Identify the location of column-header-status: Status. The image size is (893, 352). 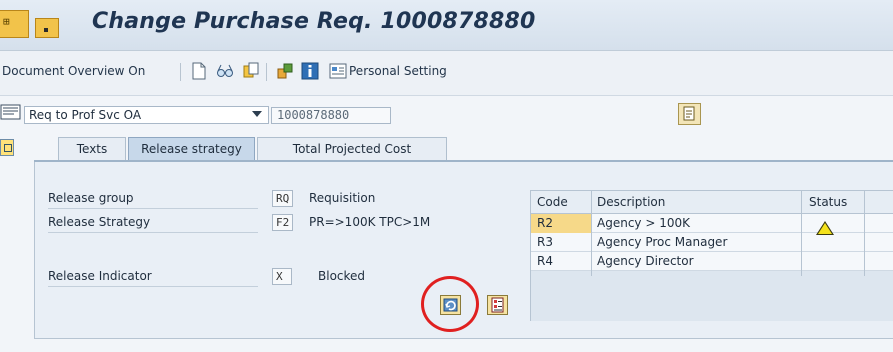
(825, 202).